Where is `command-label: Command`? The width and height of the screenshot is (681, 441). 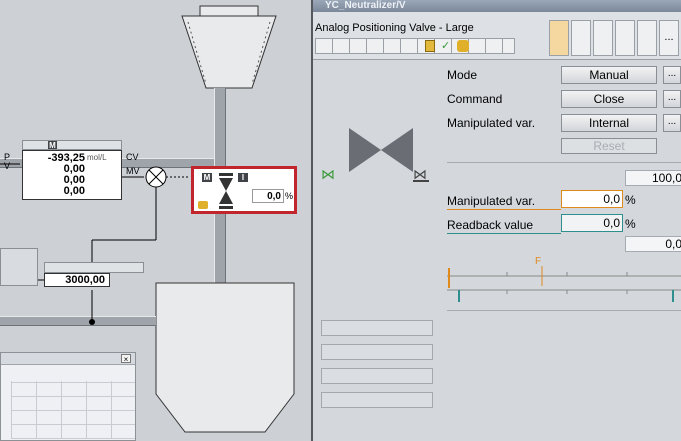 command-label: Command is located at coordinates (475, 99).